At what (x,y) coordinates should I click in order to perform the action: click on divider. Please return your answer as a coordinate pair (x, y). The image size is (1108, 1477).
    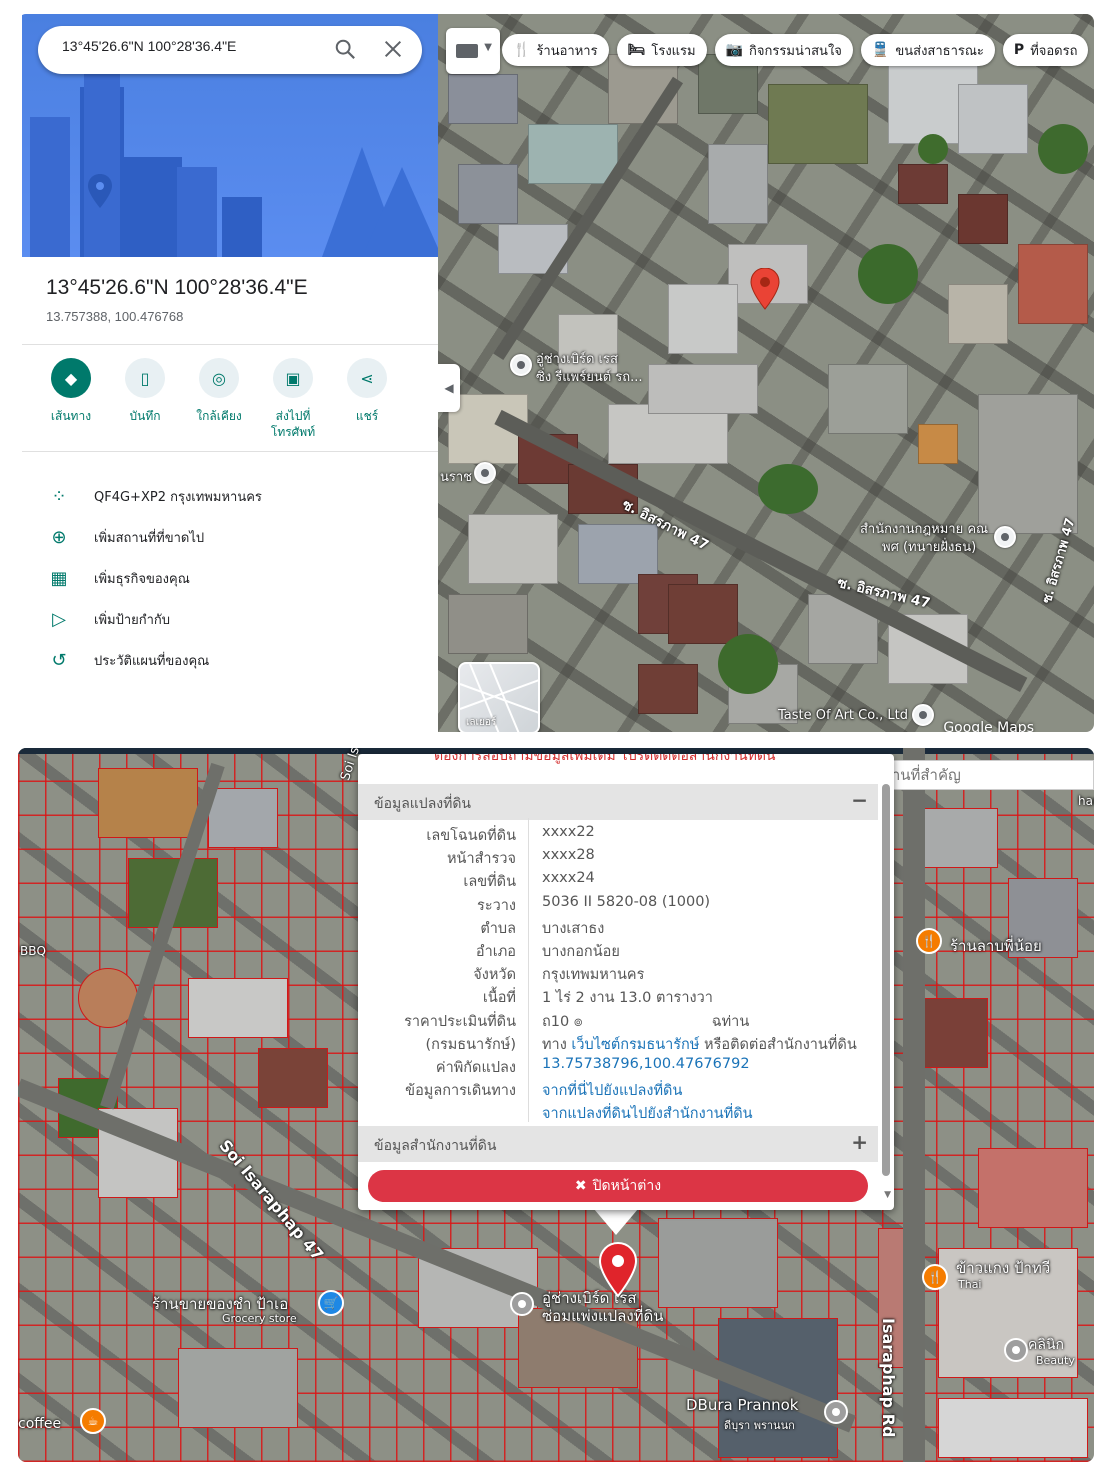
    Looking at the image, I should click on (230, 344).